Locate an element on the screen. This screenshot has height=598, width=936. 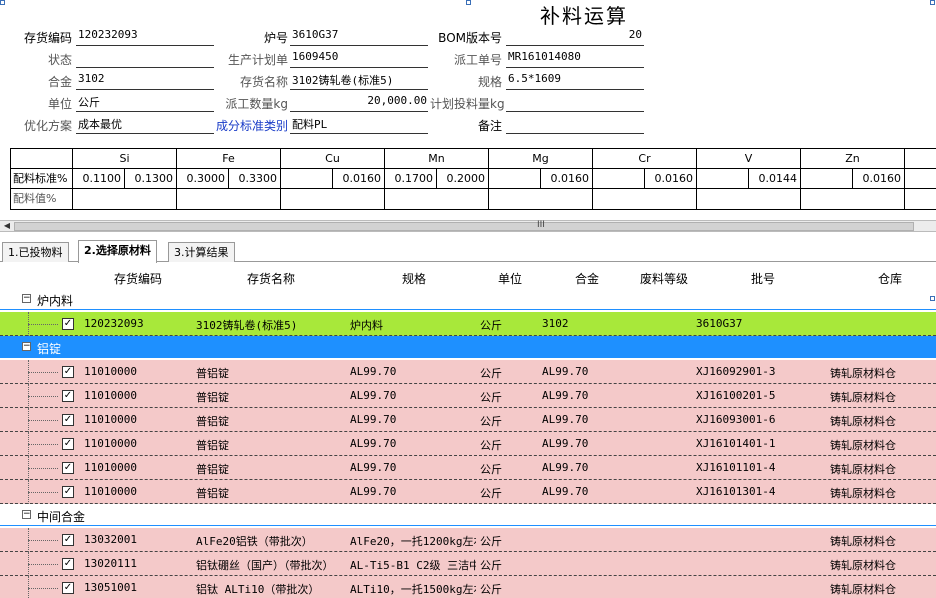
field-label: 优化方案 is located at coordinates (47, 126).